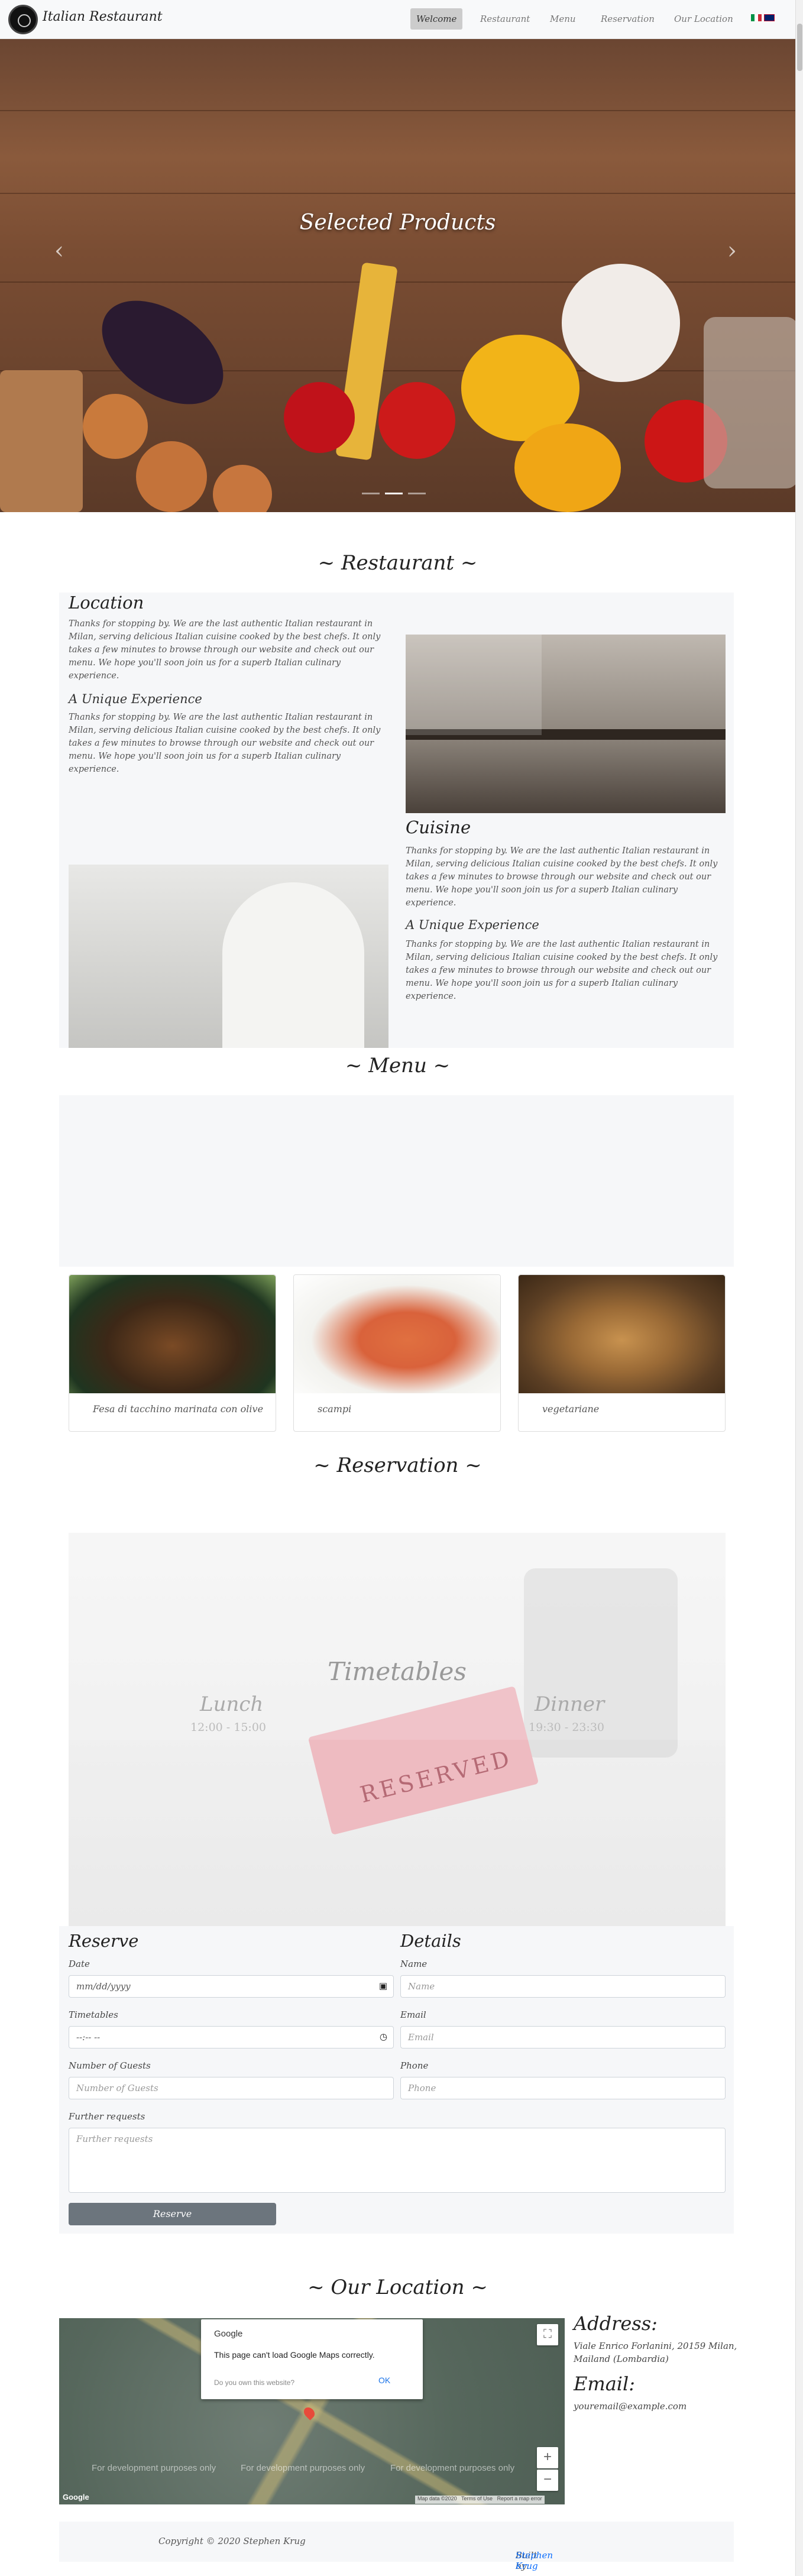 The width and height of the screenshot is (803, 2576). I want to click on carousel-caption: Selected Products, so click(398, 223).